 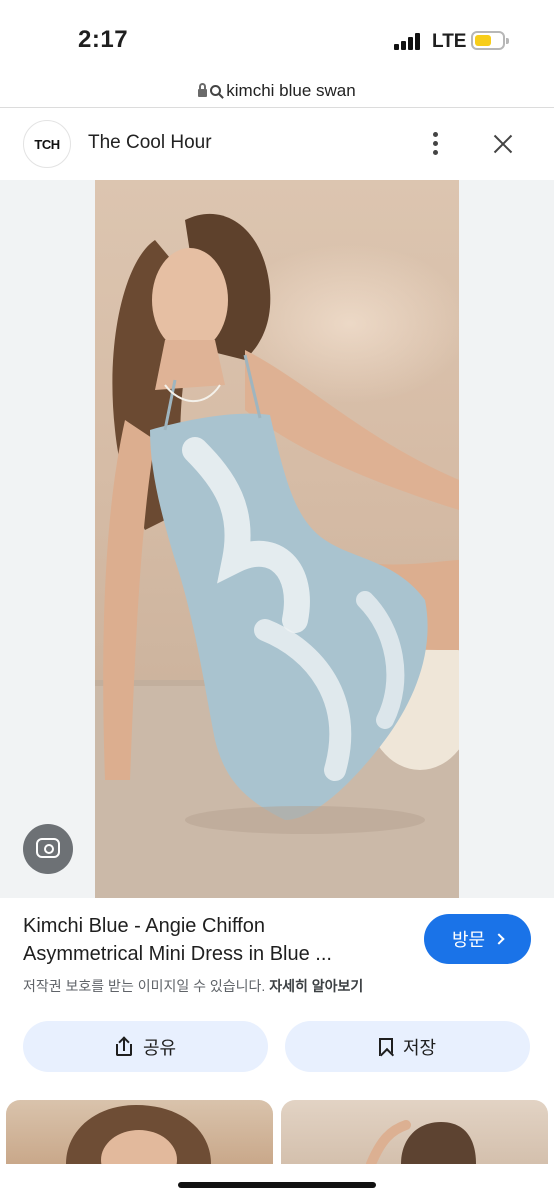 I want to click on source-avatar: TCH, so click(x=47, y=144).